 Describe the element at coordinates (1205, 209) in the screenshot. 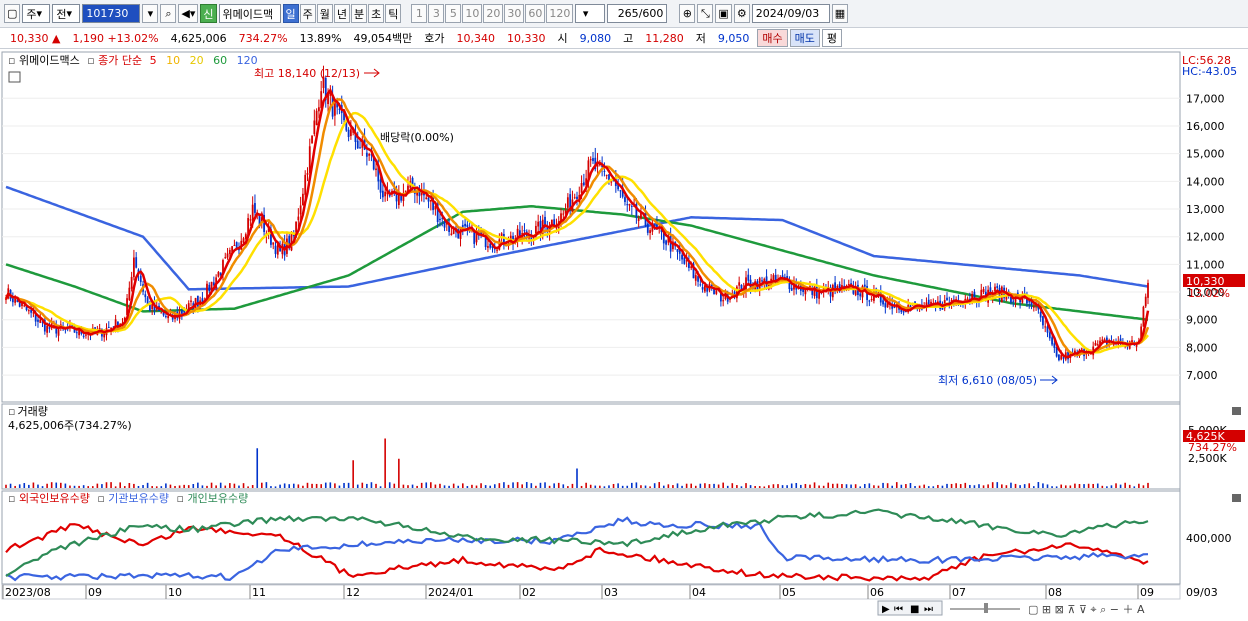

I see `price-tick-label: 13,000` at that location.